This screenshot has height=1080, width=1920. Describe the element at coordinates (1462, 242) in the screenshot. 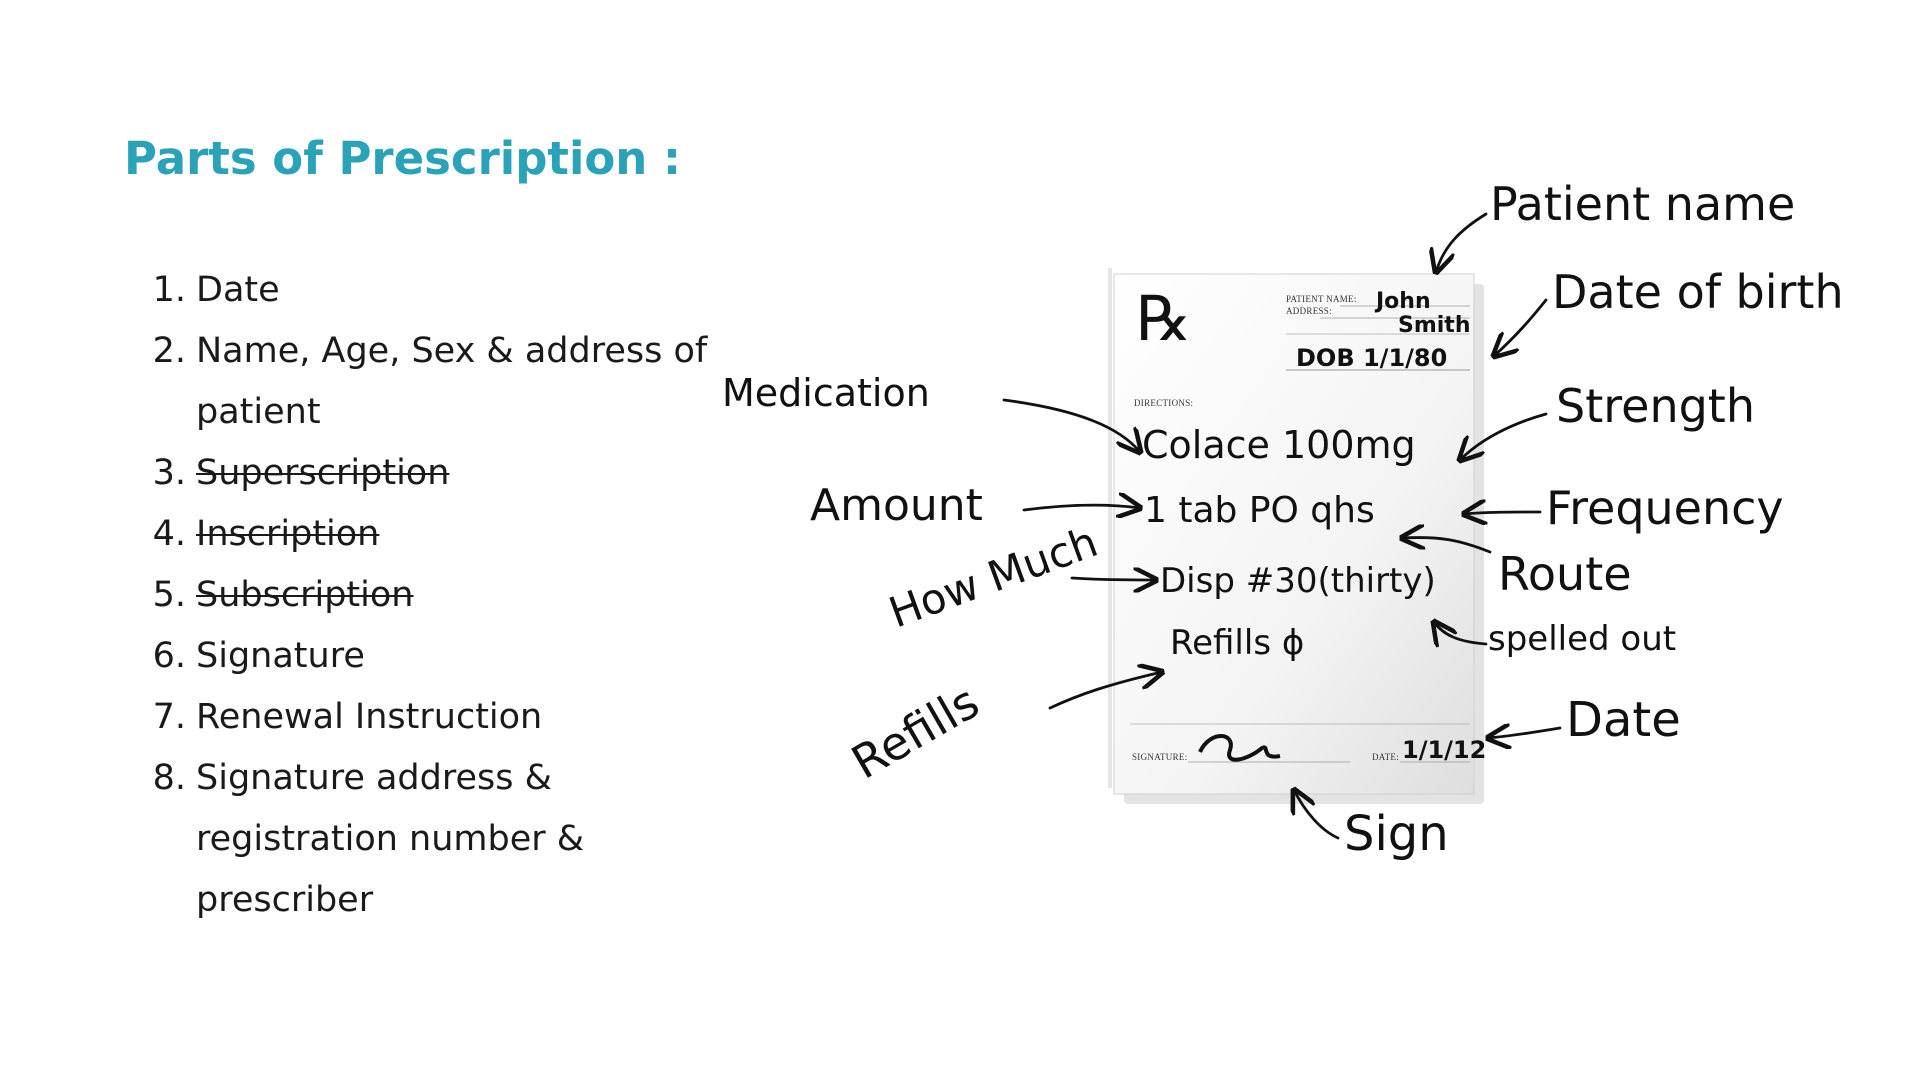

I see `arrow-patient-name` at that location.